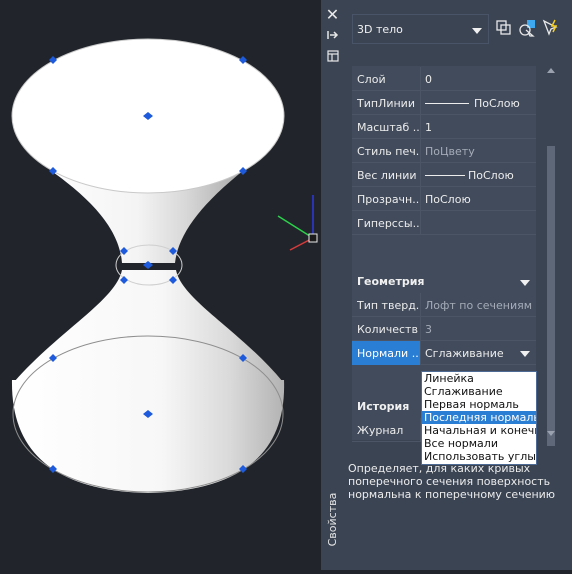 This screenshot has width=572, height=574. I want to click on property-row-lineweight: Вес линии ПоСлою, so click(444, 175).